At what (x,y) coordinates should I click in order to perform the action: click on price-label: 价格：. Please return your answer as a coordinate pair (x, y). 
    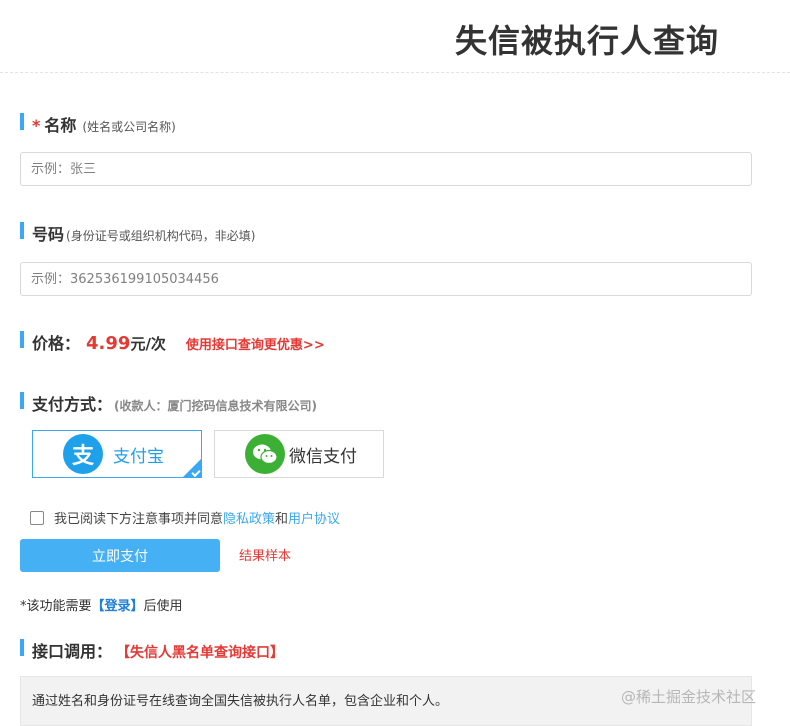
    Looking at the image, I should click on (56, 343).